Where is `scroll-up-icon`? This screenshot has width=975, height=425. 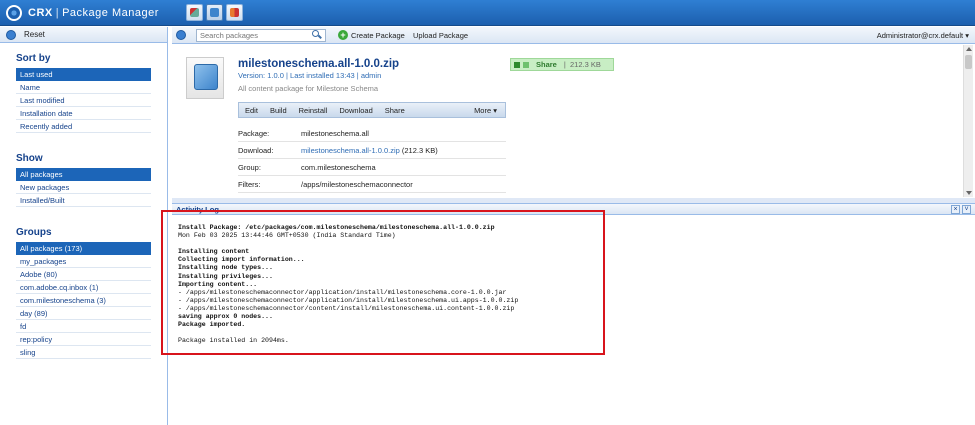
scroll-up-icon is located at coordinates (969, 49).